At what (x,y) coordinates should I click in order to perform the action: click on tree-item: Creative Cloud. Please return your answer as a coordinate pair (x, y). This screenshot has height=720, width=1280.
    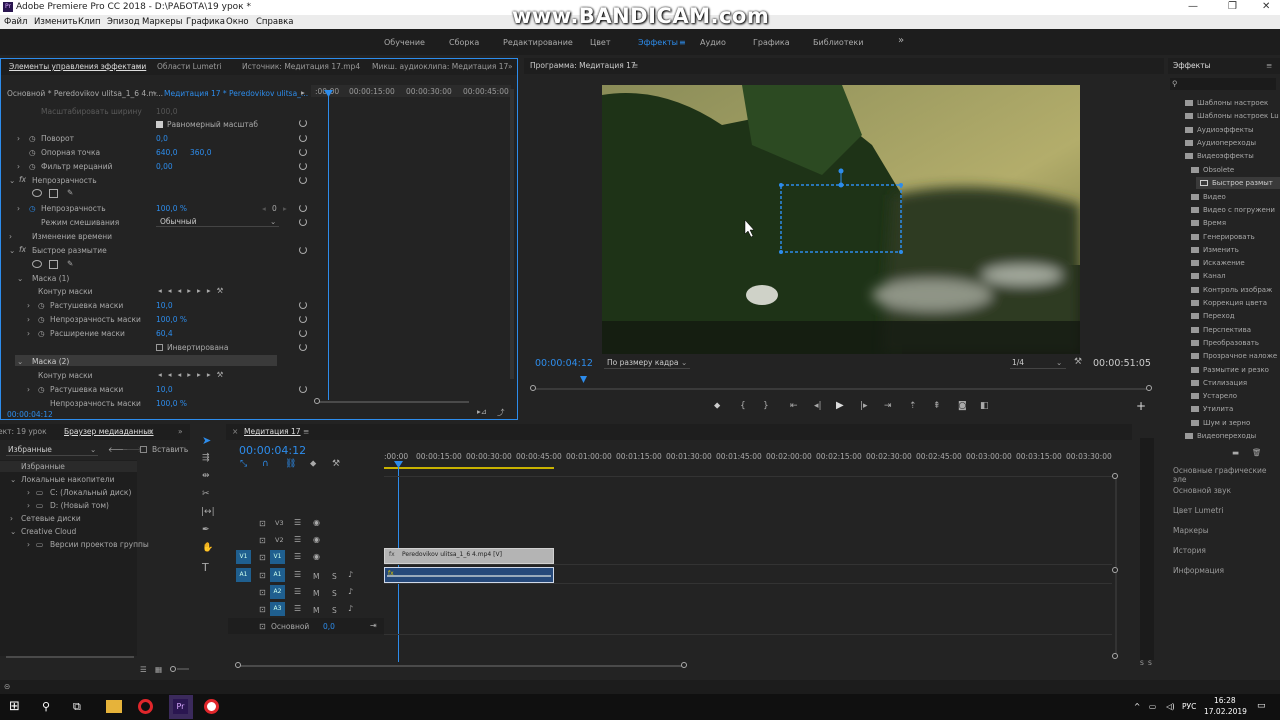
    Looking at the image, I should click on (48, 531).